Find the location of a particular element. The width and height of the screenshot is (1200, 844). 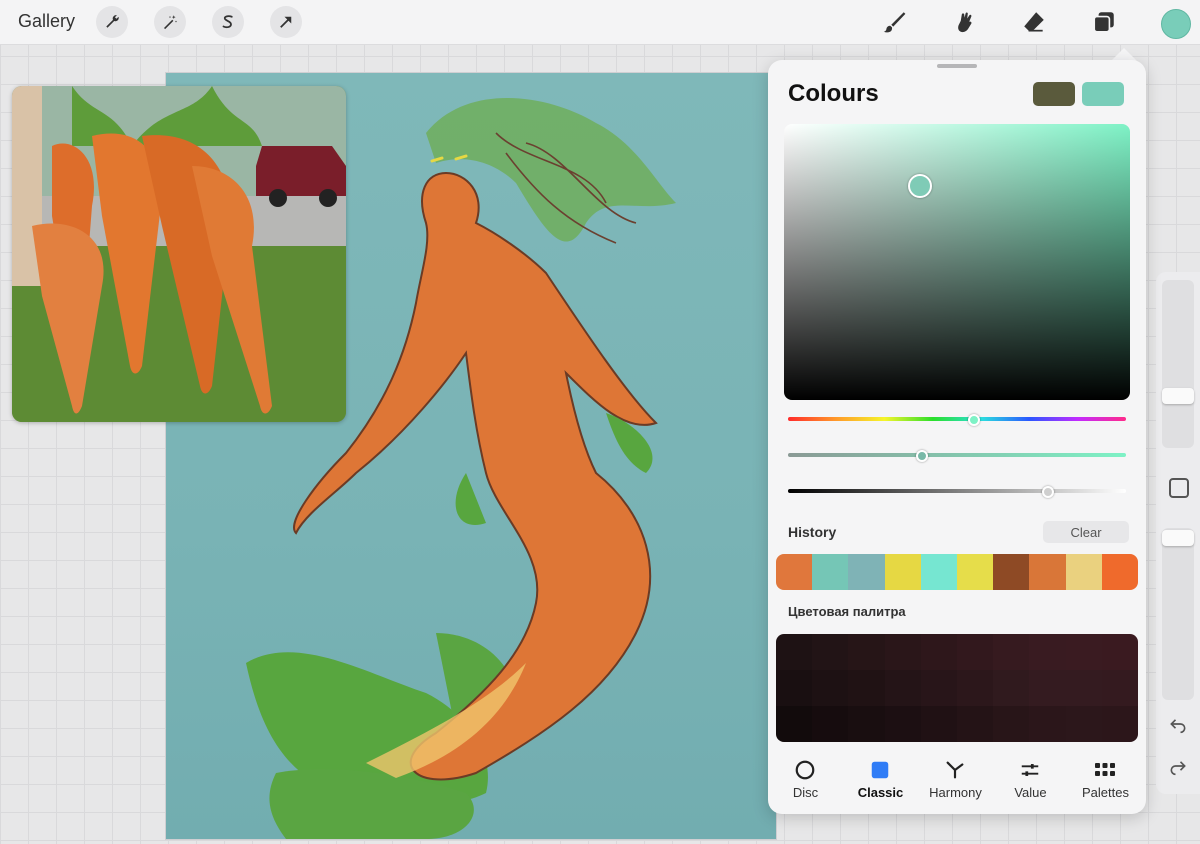

tab-label: Palettes is located at coordinates (1105, 792).